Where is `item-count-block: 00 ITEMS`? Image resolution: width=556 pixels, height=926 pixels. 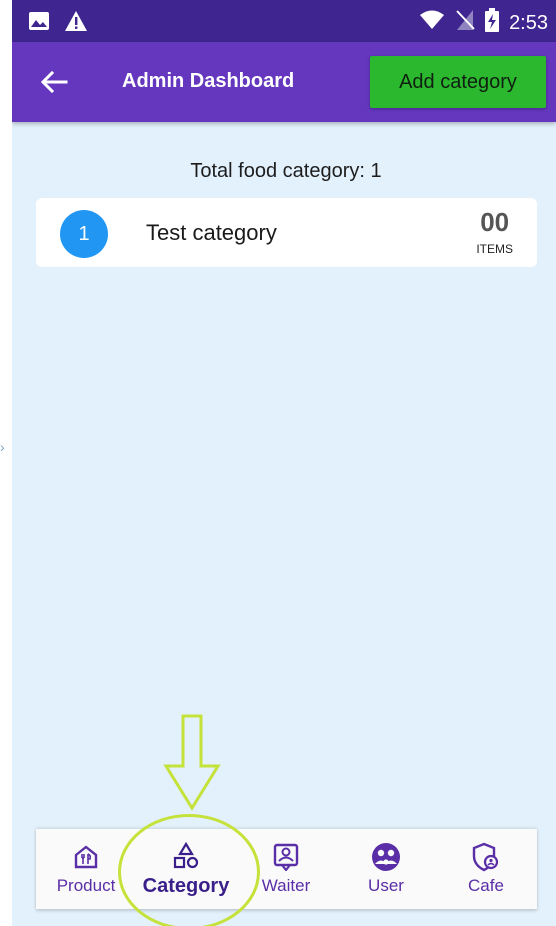 item-count-block: 00 ITEMS is located at coordinates (494, 232).